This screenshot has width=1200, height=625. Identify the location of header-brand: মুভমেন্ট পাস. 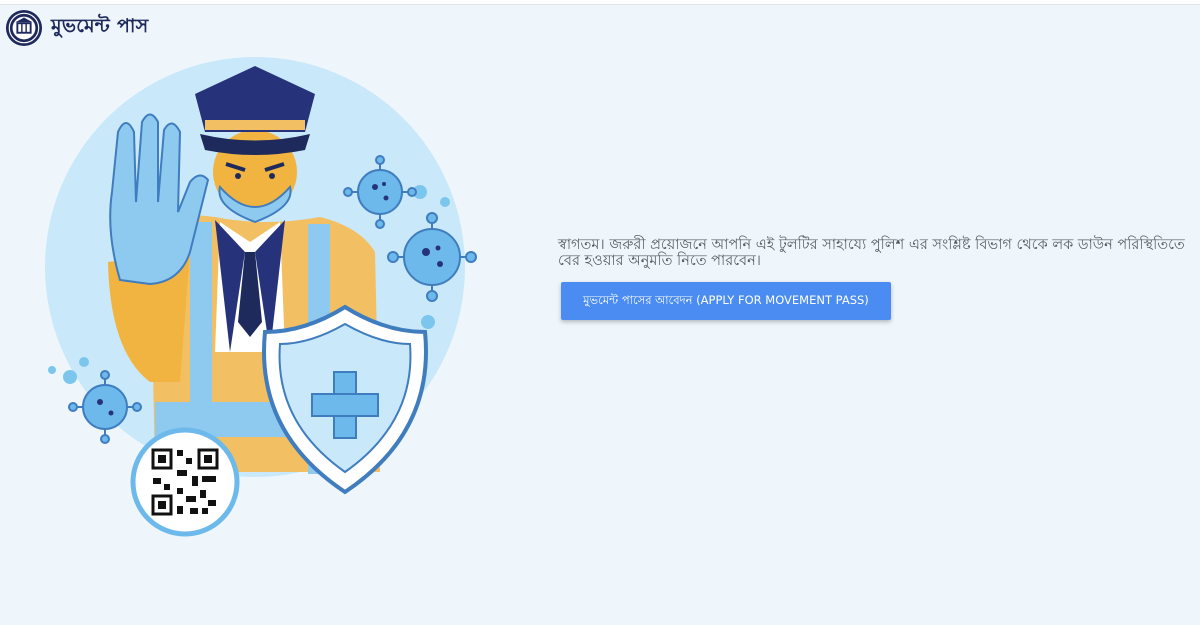
(77, 28).